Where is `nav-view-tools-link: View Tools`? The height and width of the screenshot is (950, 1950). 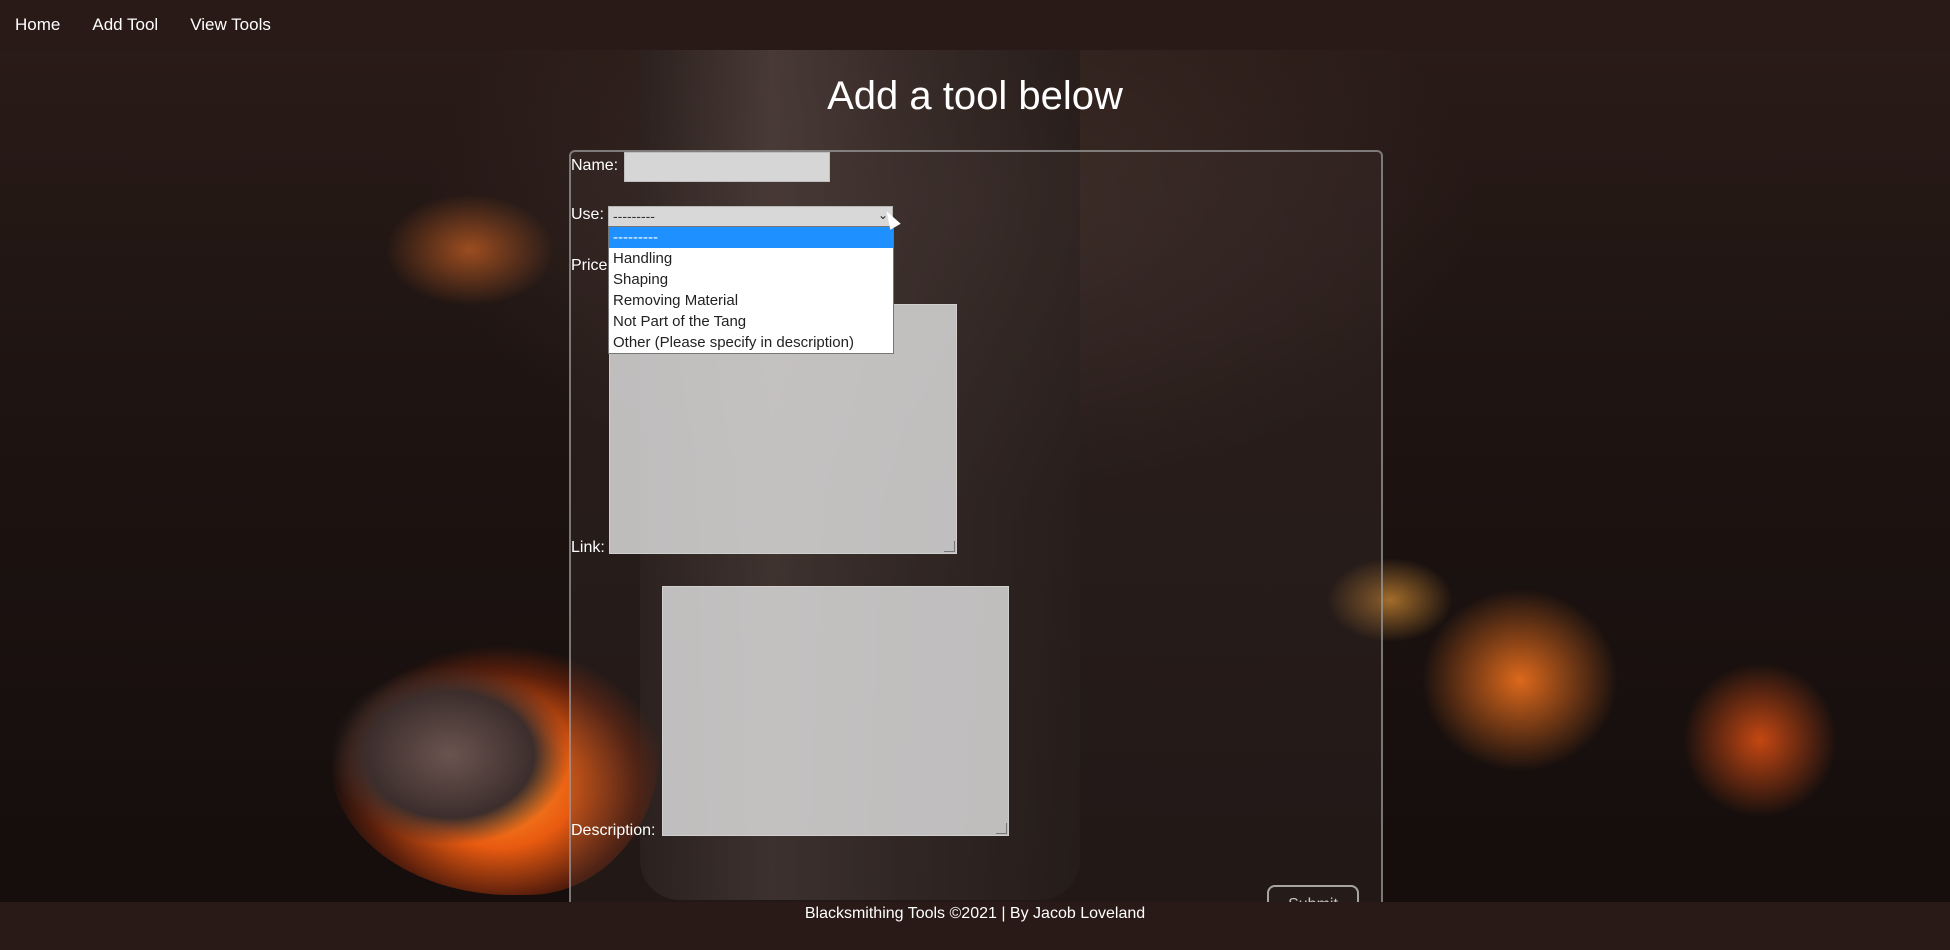 nav-view-tools-link: View Tools is located at coordinates (230, 25).